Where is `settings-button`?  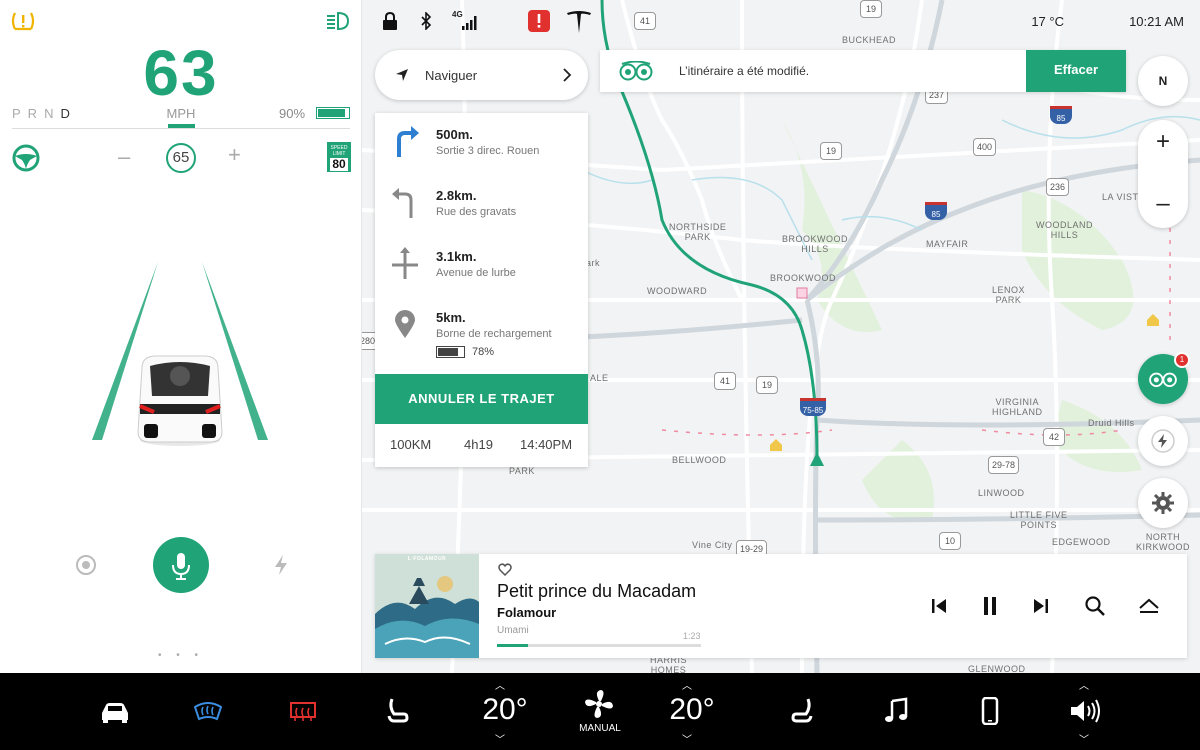 settings-button is located at coordinates (1163, 503).